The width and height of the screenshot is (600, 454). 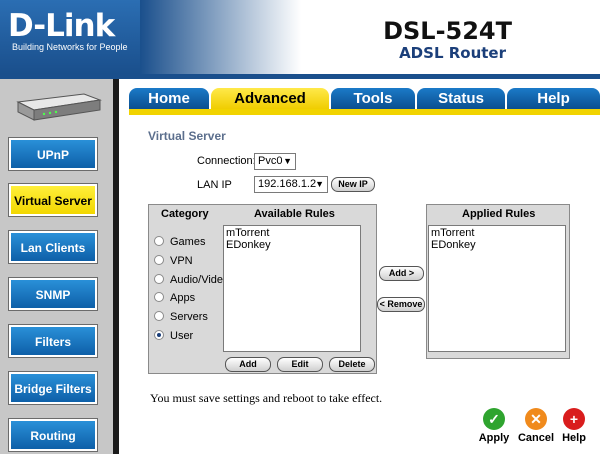 I want to click on new-ip-button: New IP, so click(x=353, y=184).